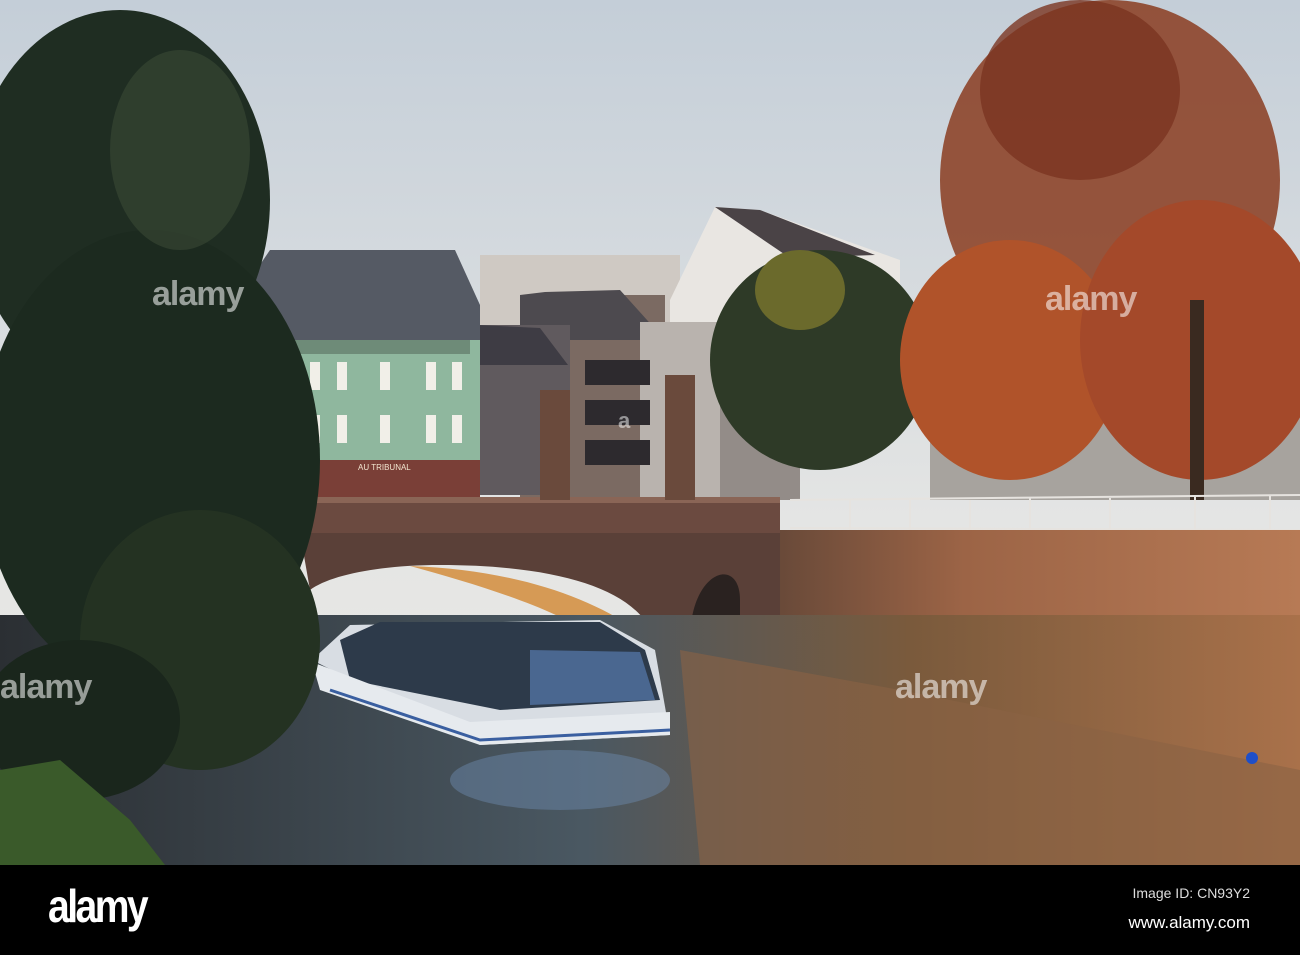 The image size is (1300, 955). What do you see at coordinates (560, 780) in the screenshot?
I see `boat-reflection` at bounding box center [560, 780].